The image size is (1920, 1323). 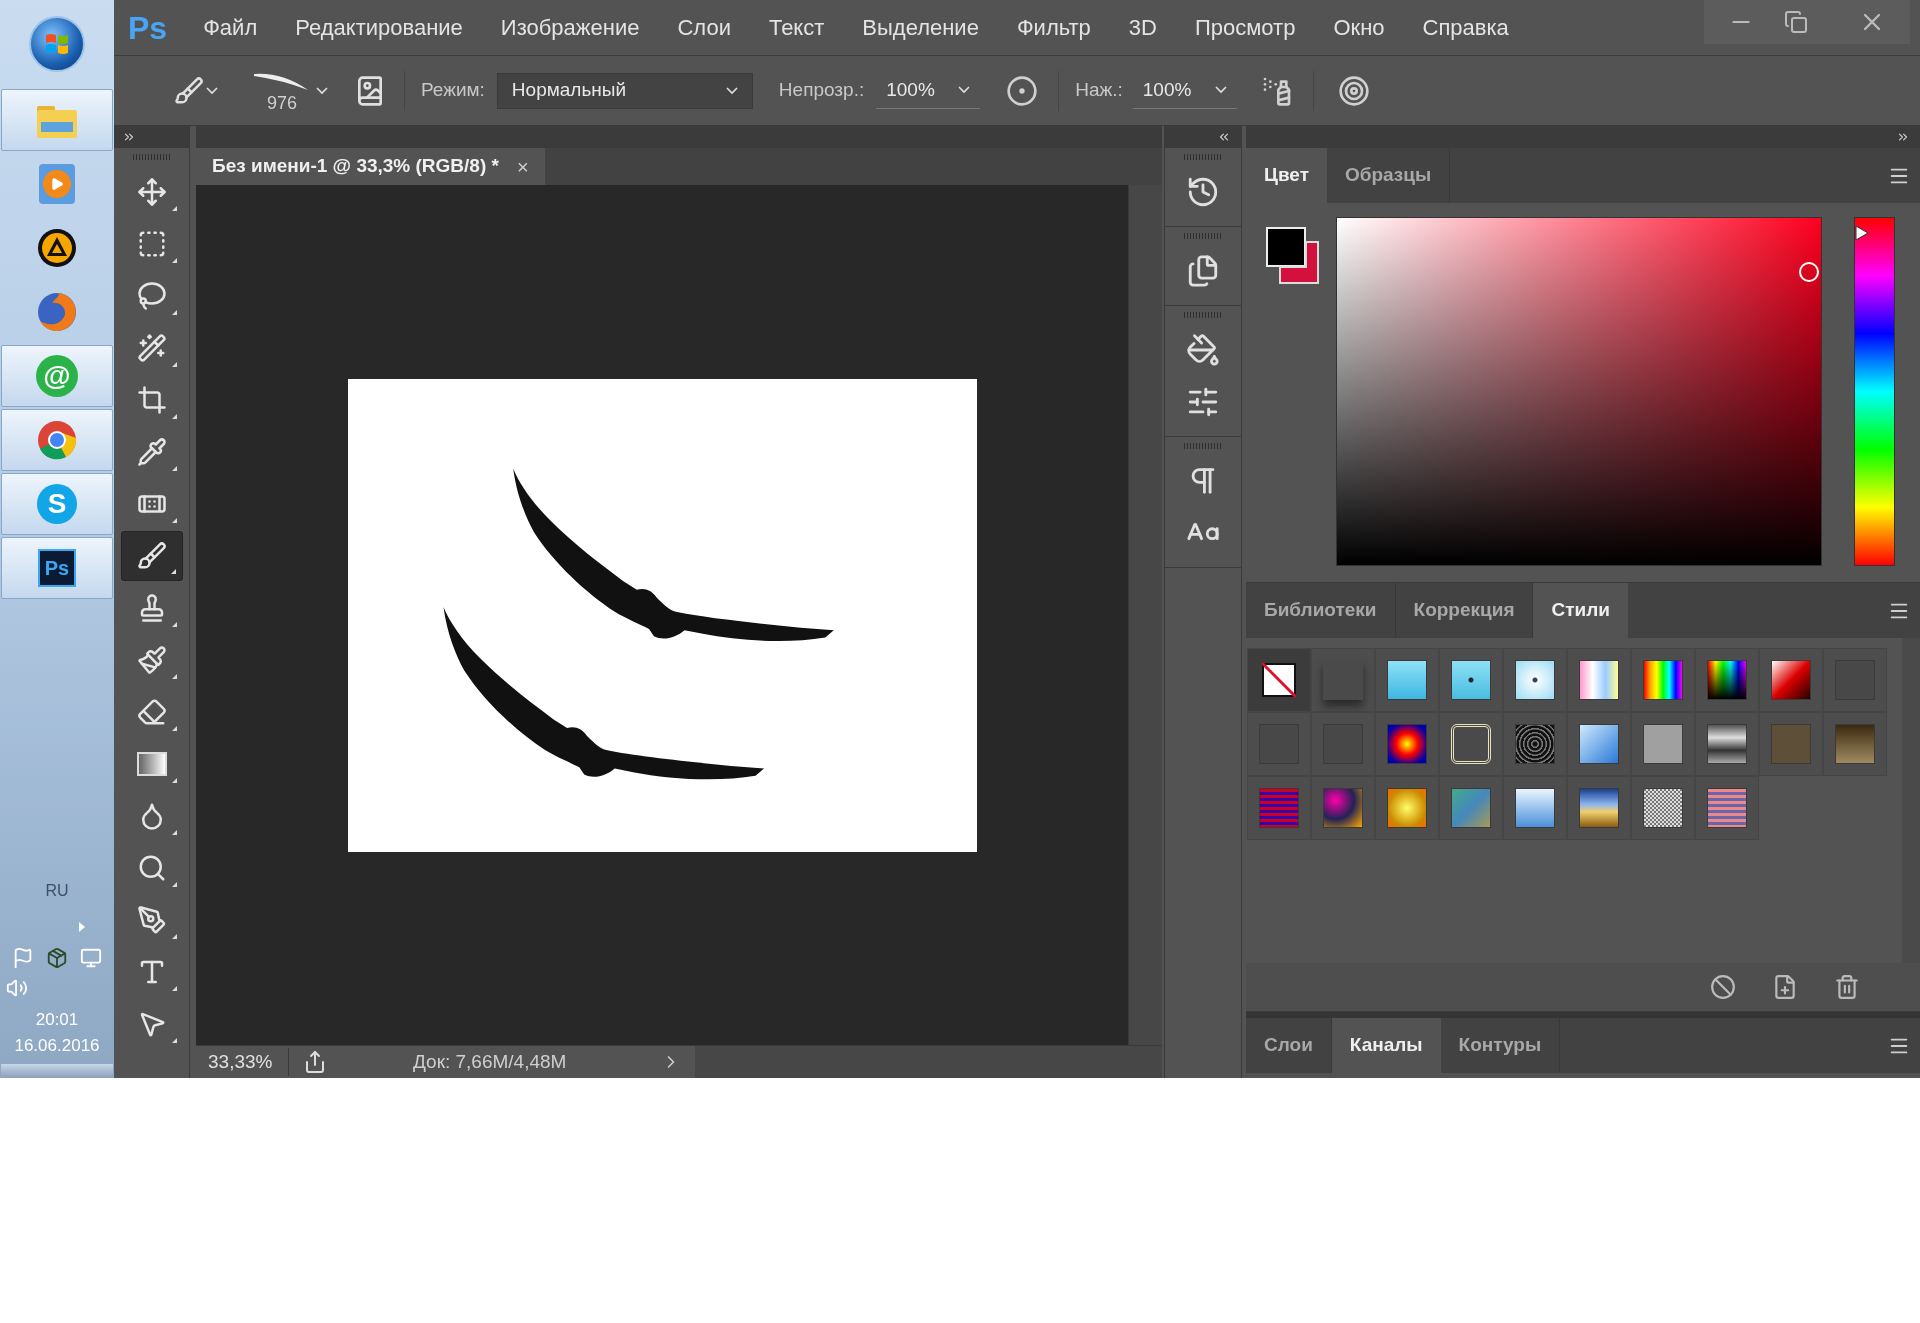 I want to click on language-indicator: RU, so click(x=57, y=891).